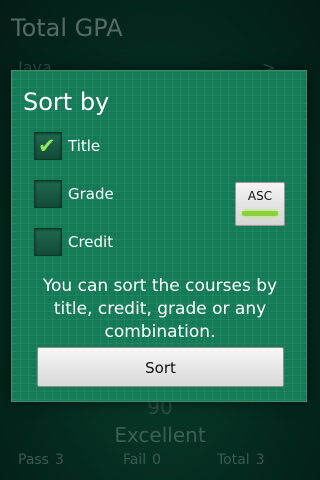 The image size is (320, 480). What do you see at coordinates (48, 194) in the screenshot?
I see `grade-checkbox` at bounding box center [48, 194].